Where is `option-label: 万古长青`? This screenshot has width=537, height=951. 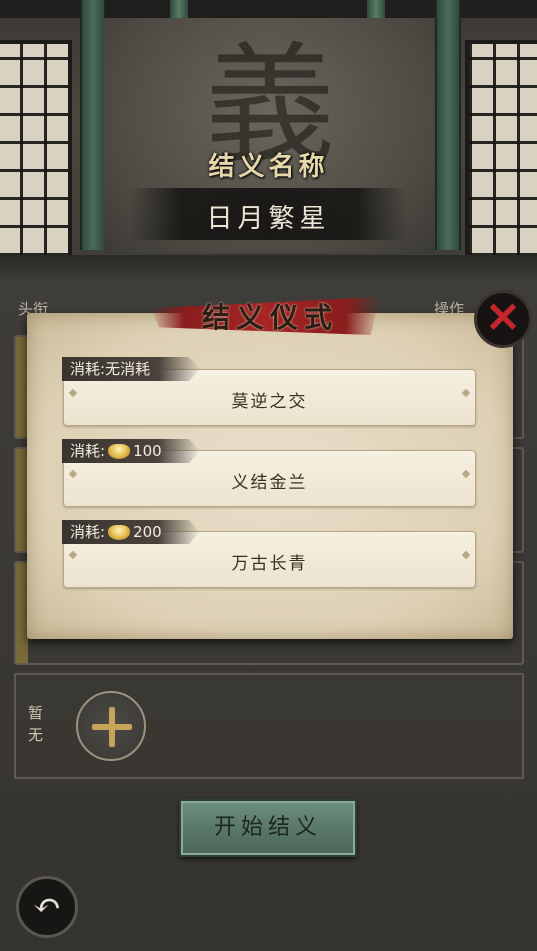
option-label: 万古长青 is located at coordinates (269, 564).